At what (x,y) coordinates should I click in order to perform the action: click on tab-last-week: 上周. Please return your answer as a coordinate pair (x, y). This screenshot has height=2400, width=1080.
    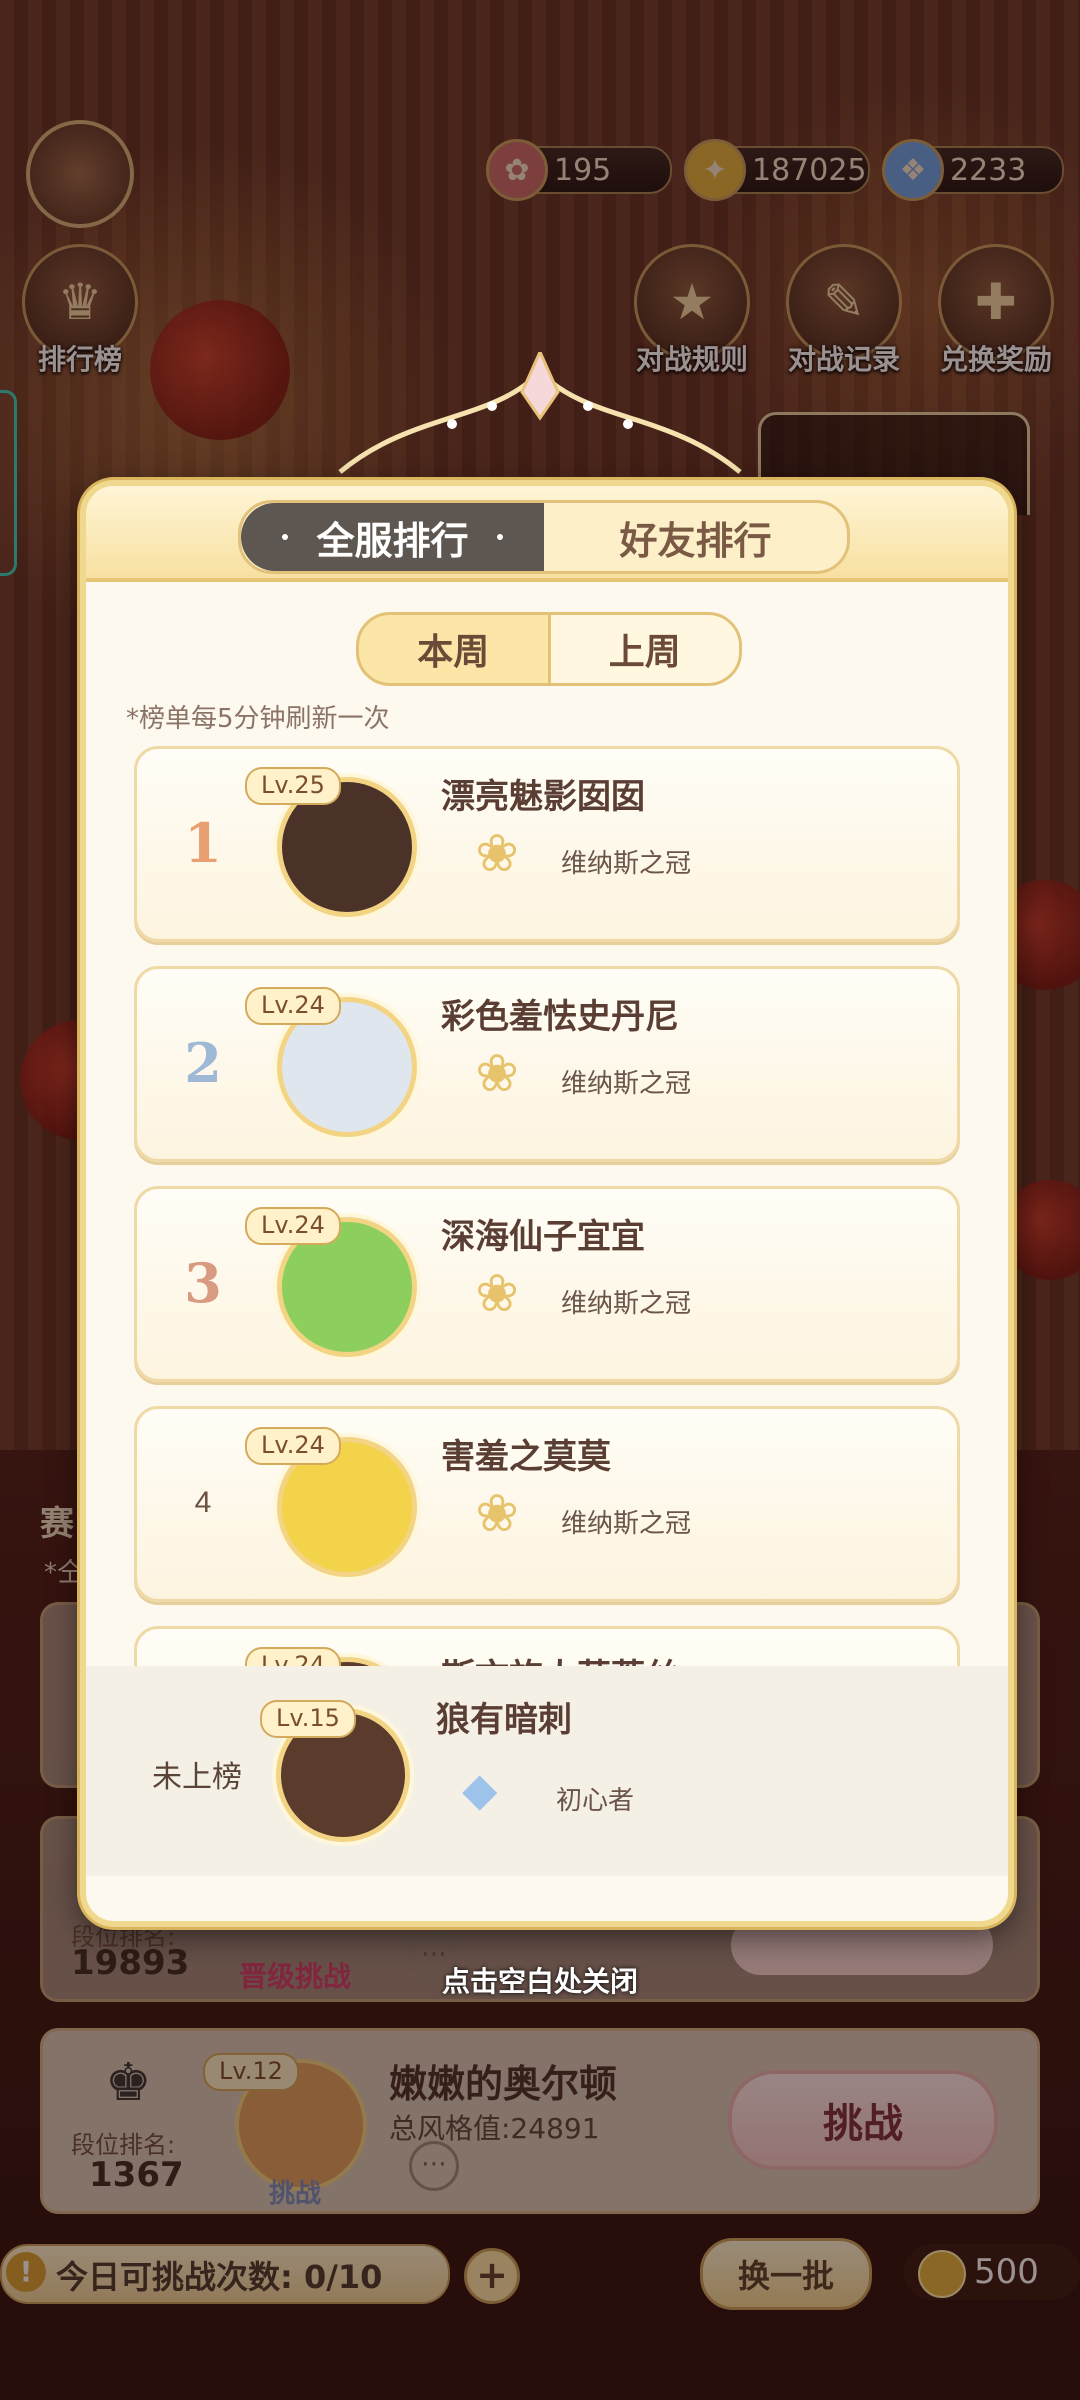
    Looking at the image, I should click on (643, 649).